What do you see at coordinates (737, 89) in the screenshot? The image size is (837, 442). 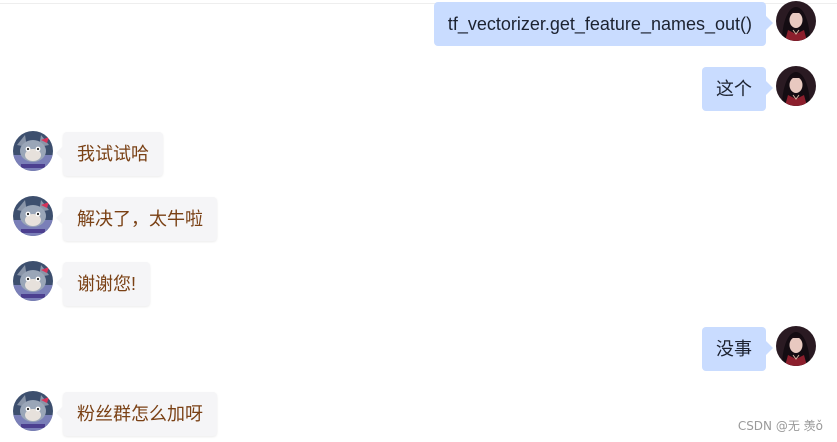 I see `message-bubble: 这个` at bounding box center [737, 89].